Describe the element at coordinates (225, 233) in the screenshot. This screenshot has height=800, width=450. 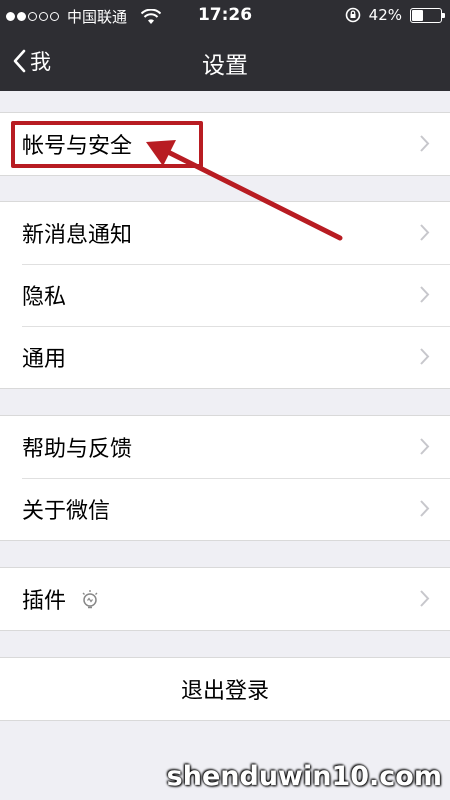
I see `settings-item-notifications: 新消息通知` at that location.